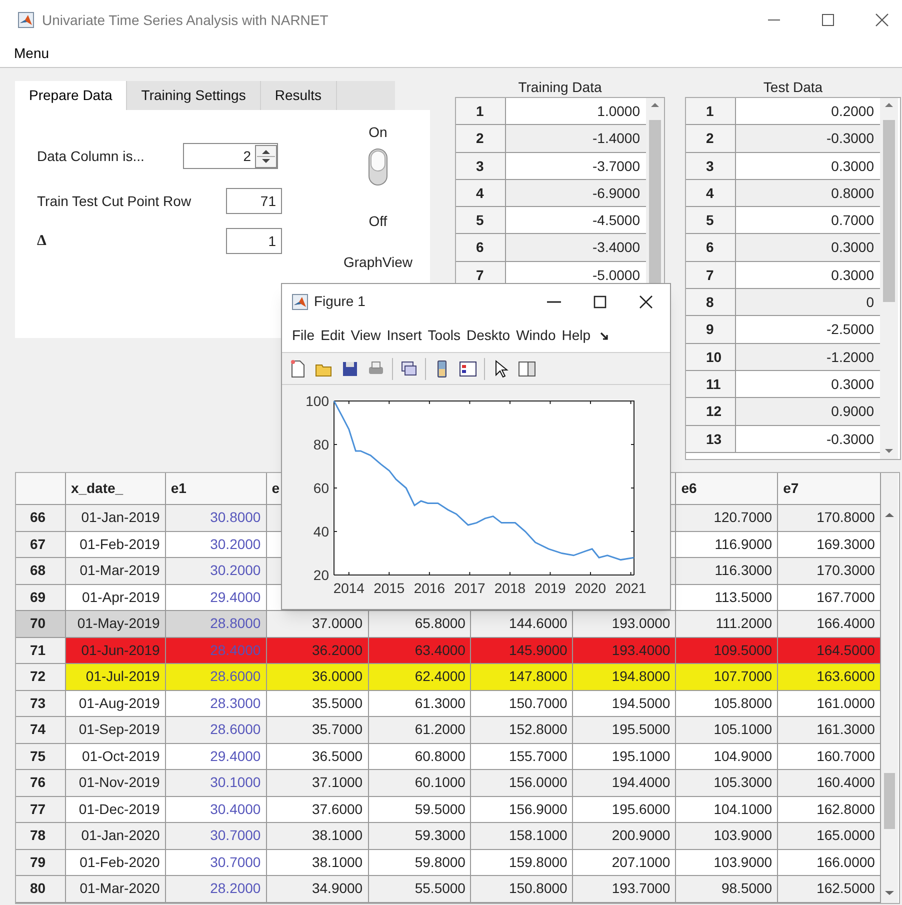  I want to click on menu-item: Edit, so click(332, 335).